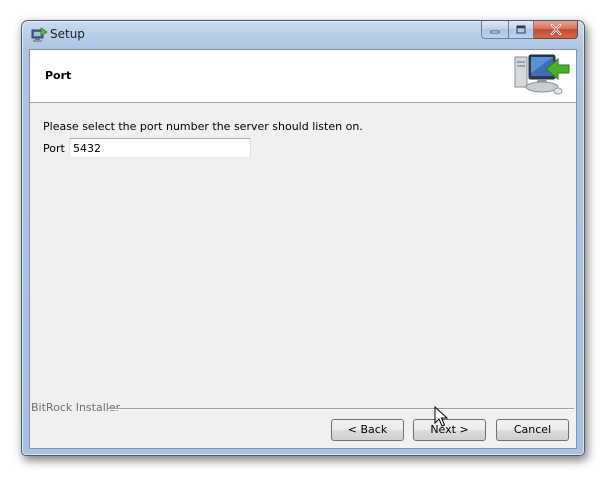 This screenshot has width=606, height=478. I want to click on back-button: < Back, so click(367, 430).